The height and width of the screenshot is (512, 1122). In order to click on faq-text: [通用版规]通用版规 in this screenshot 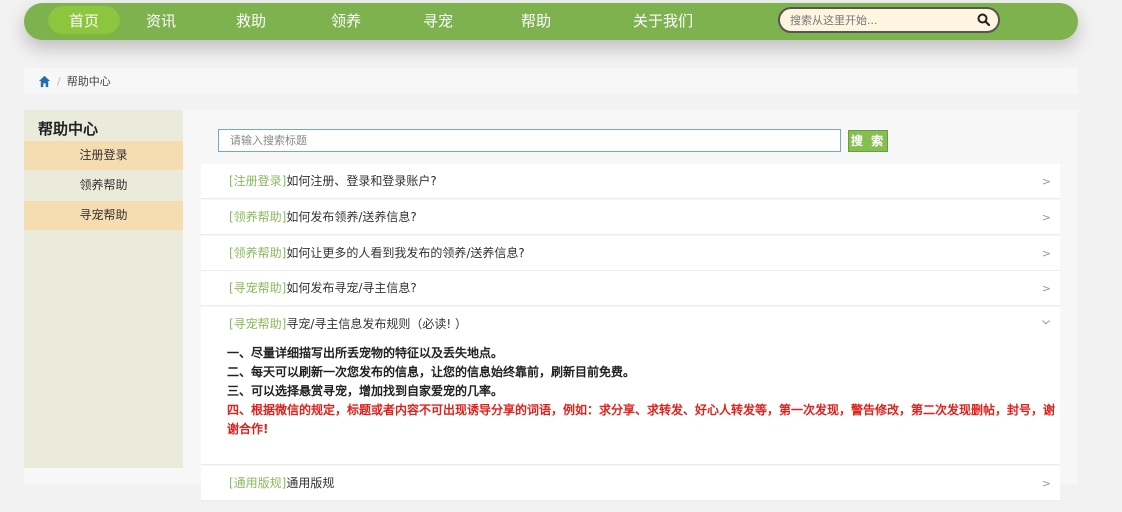, I will do `click(281, 483)`.